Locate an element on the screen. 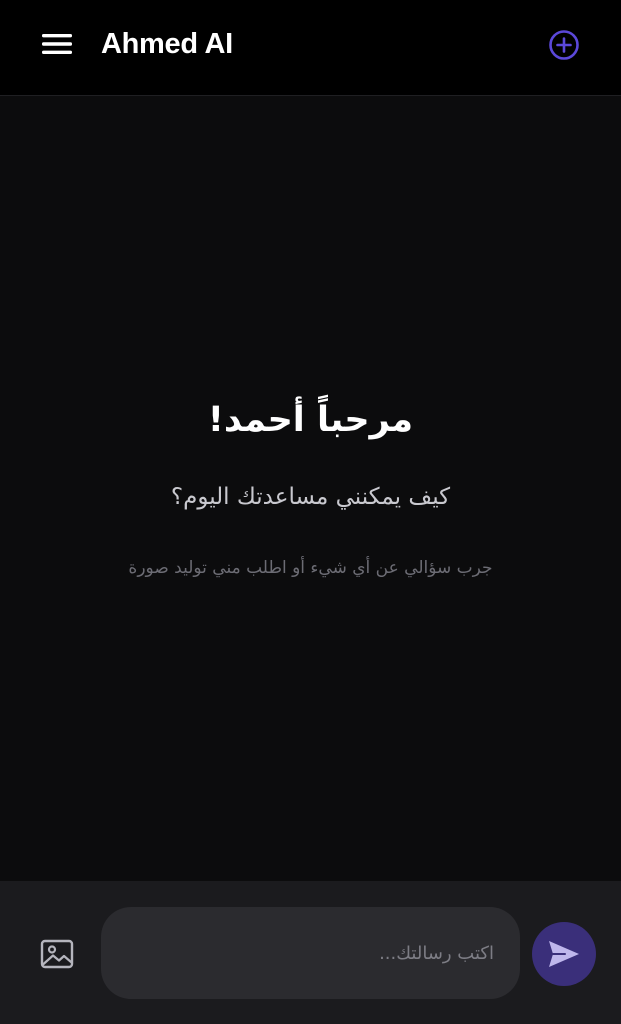 Image resolution: width=621 pixels, height=1024 pixels. new-chat-button is located at coordinates (564, 45).